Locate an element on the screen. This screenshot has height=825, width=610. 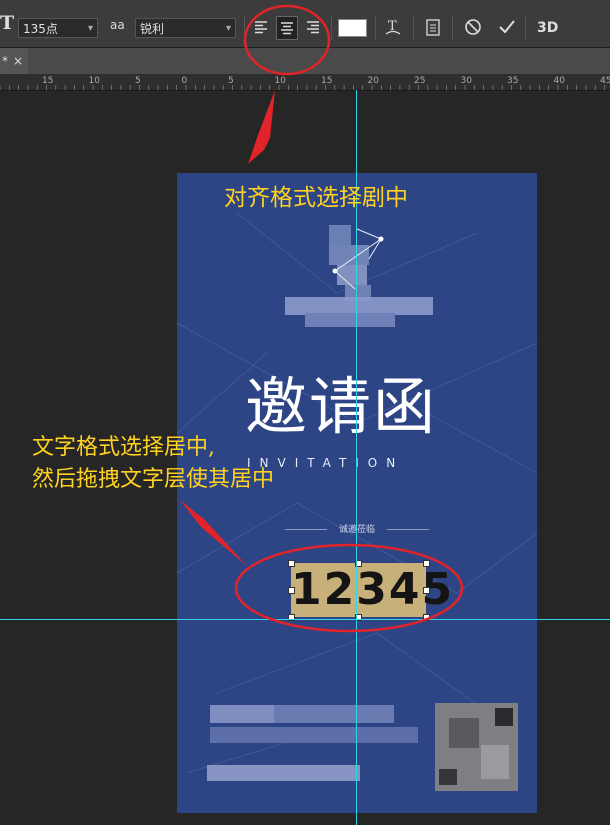
annotation-bottom: 文字格式选择居中, 然后拖拽文字层使其居中 is located at coordinates (153, 464).